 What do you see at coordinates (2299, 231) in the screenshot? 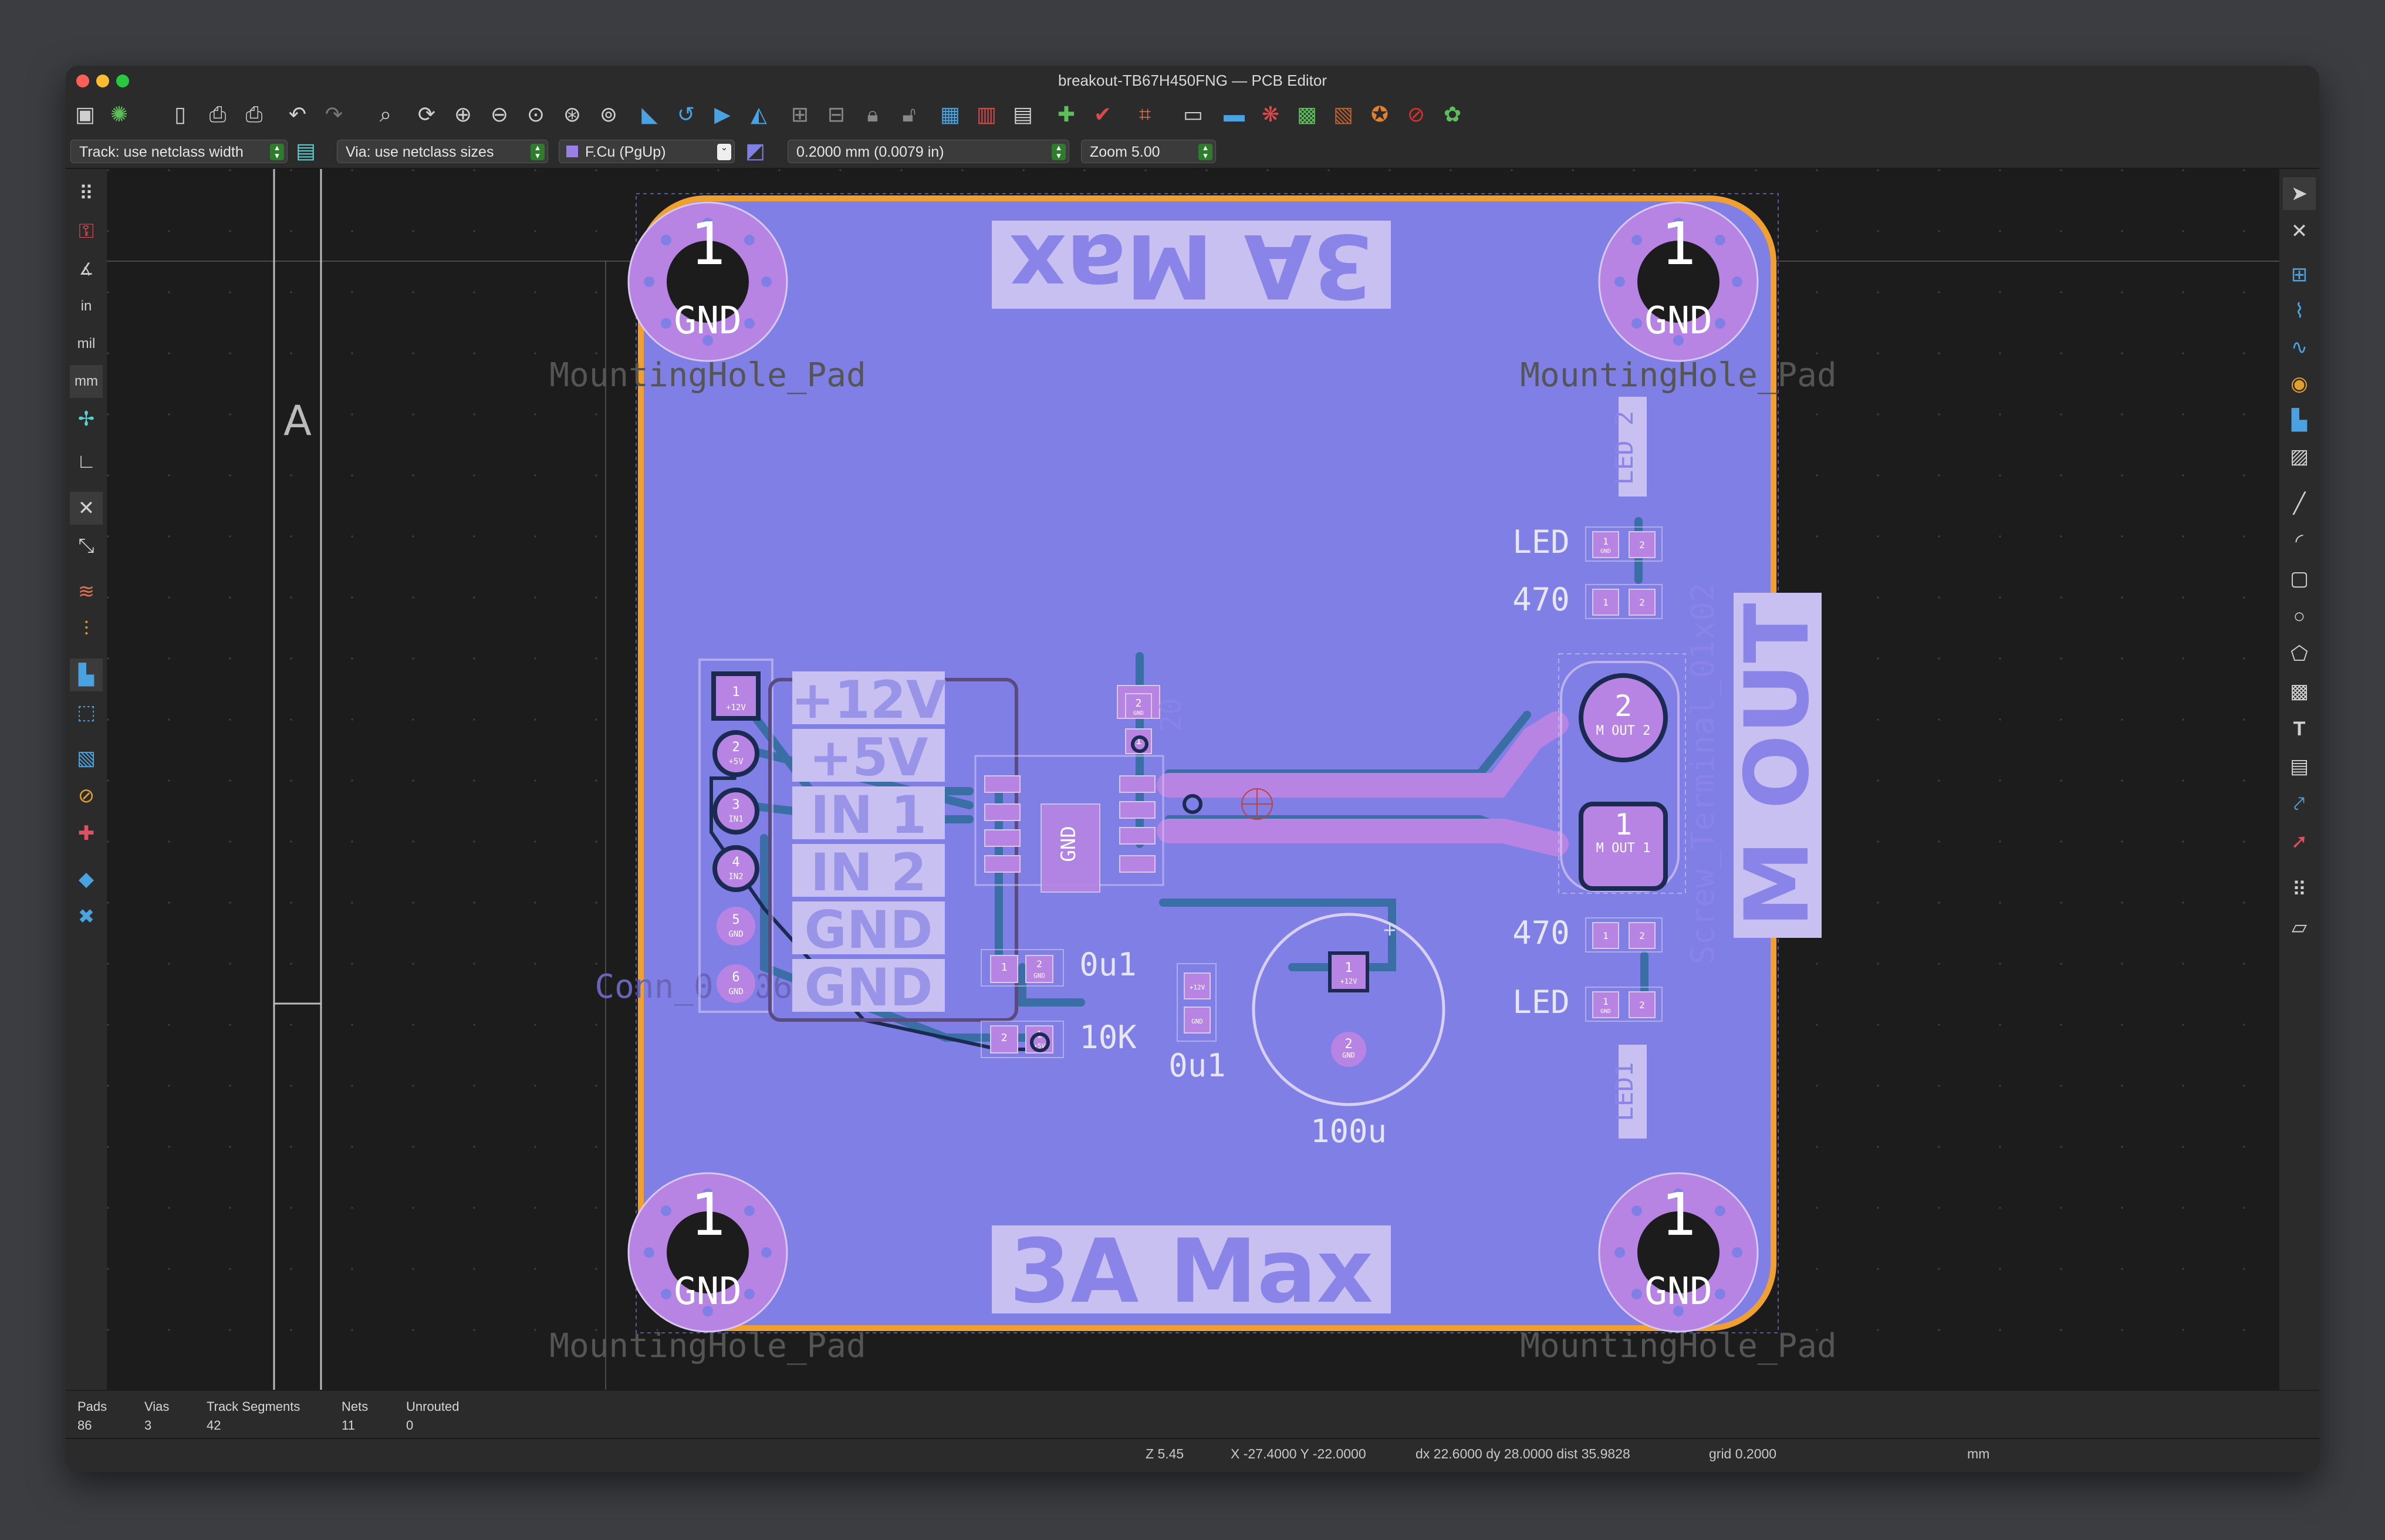
I see `local-ratsnest-icon: ✕` at bounding box center [2299, 231].